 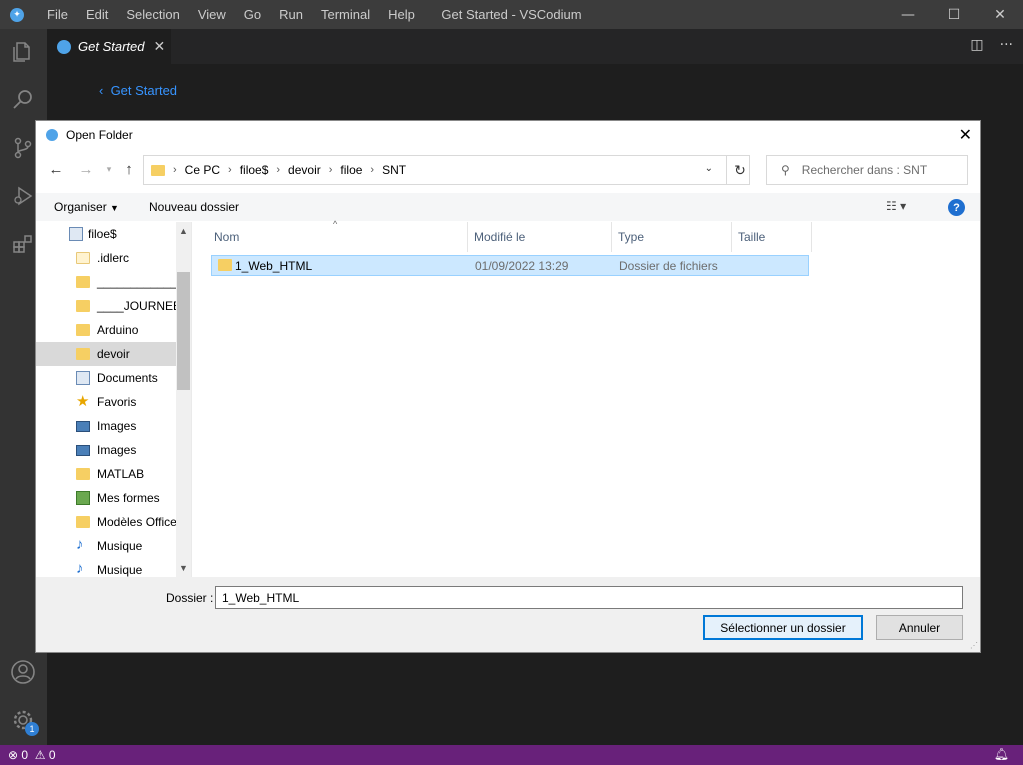 What do you see at coordinates (117, 402) in the screenshot?
I see `nav-item-label: Favoris` at bounding box center [117, 402].